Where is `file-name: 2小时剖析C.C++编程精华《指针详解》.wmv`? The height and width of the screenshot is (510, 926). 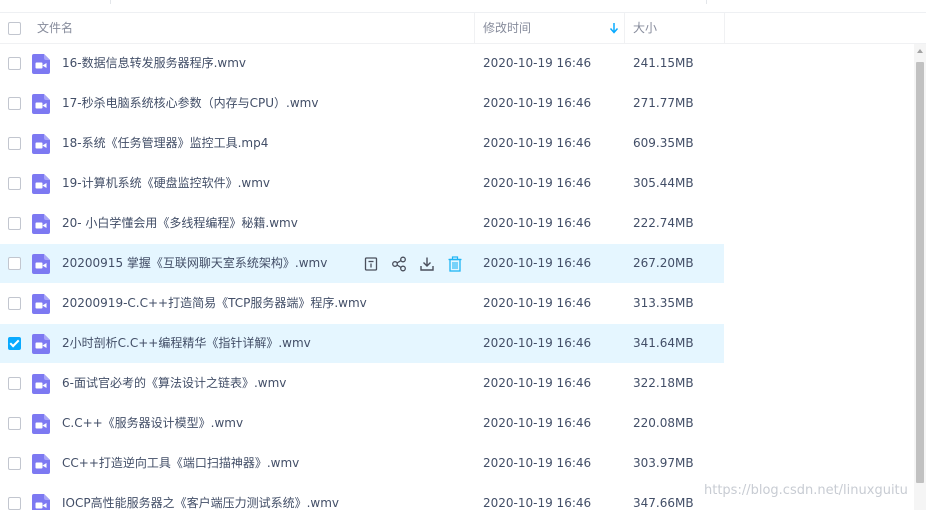
file-name: 2小时剖析C.C++编程精华《指针详解》.wmv is located at coordinates (186, 343).